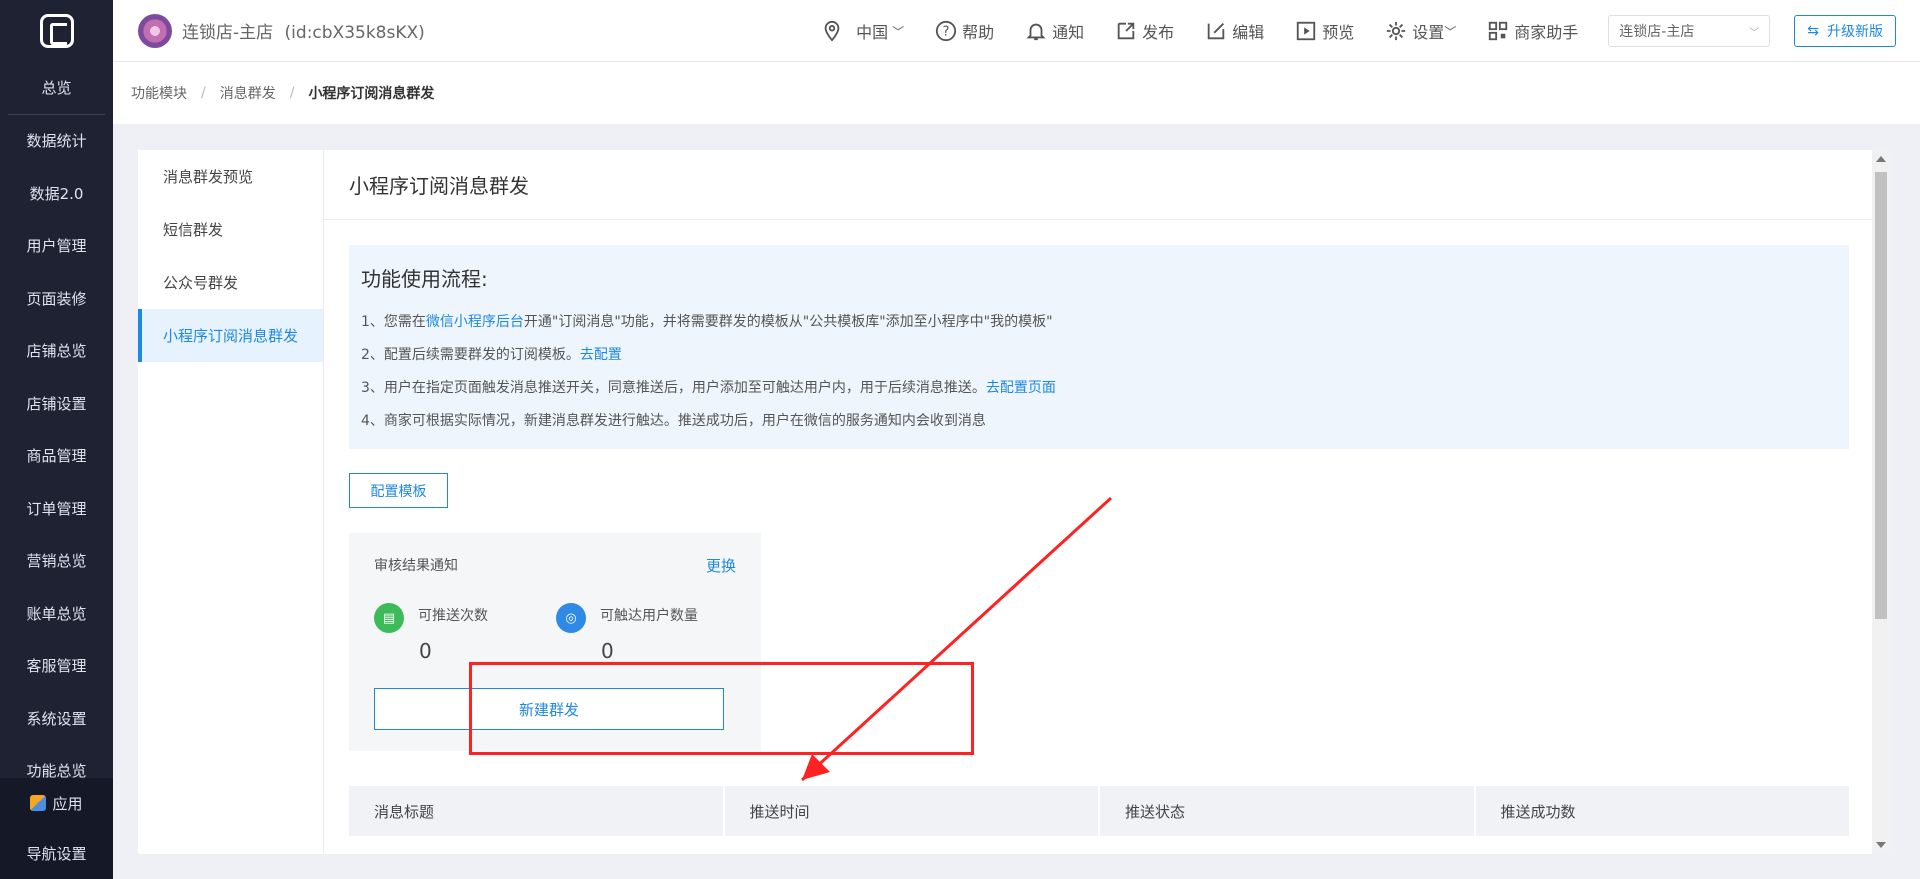 The width and height of the screenshot is (1920, 879). I want to click on template-card: 审核结果通知 更换 ▤ 可推送次数 0 ◎ 可触达用户数量 0 新建群发, so click(555, 642).